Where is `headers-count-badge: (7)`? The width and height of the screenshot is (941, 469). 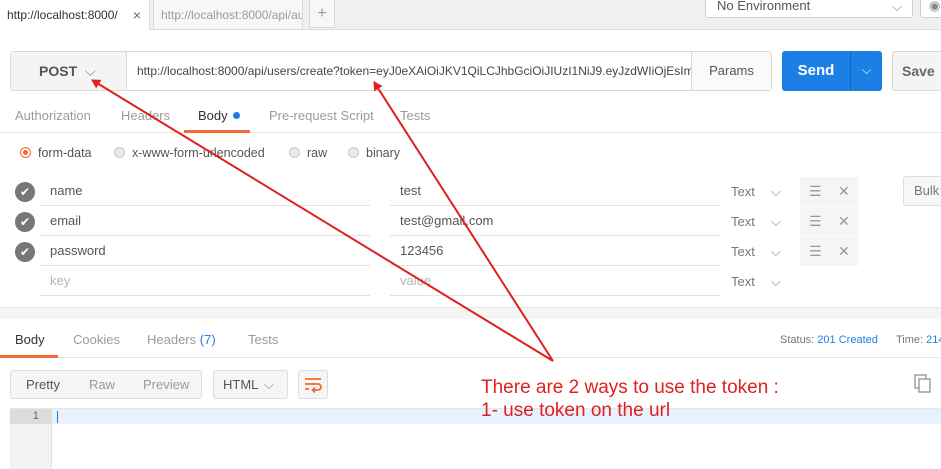 headers-count-badge: (7) is located at coordinates (207, 339).